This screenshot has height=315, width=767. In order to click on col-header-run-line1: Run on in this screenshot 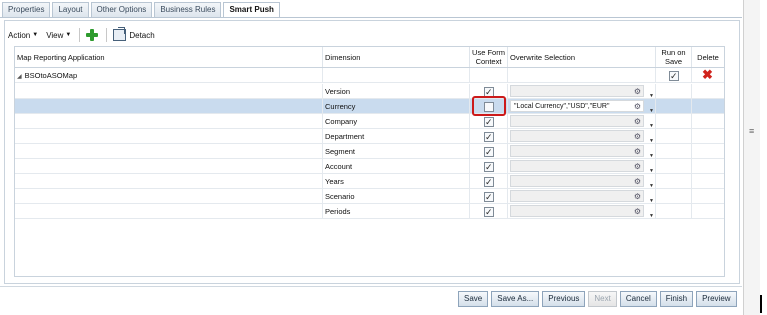, I will do `click(673, 52)`.